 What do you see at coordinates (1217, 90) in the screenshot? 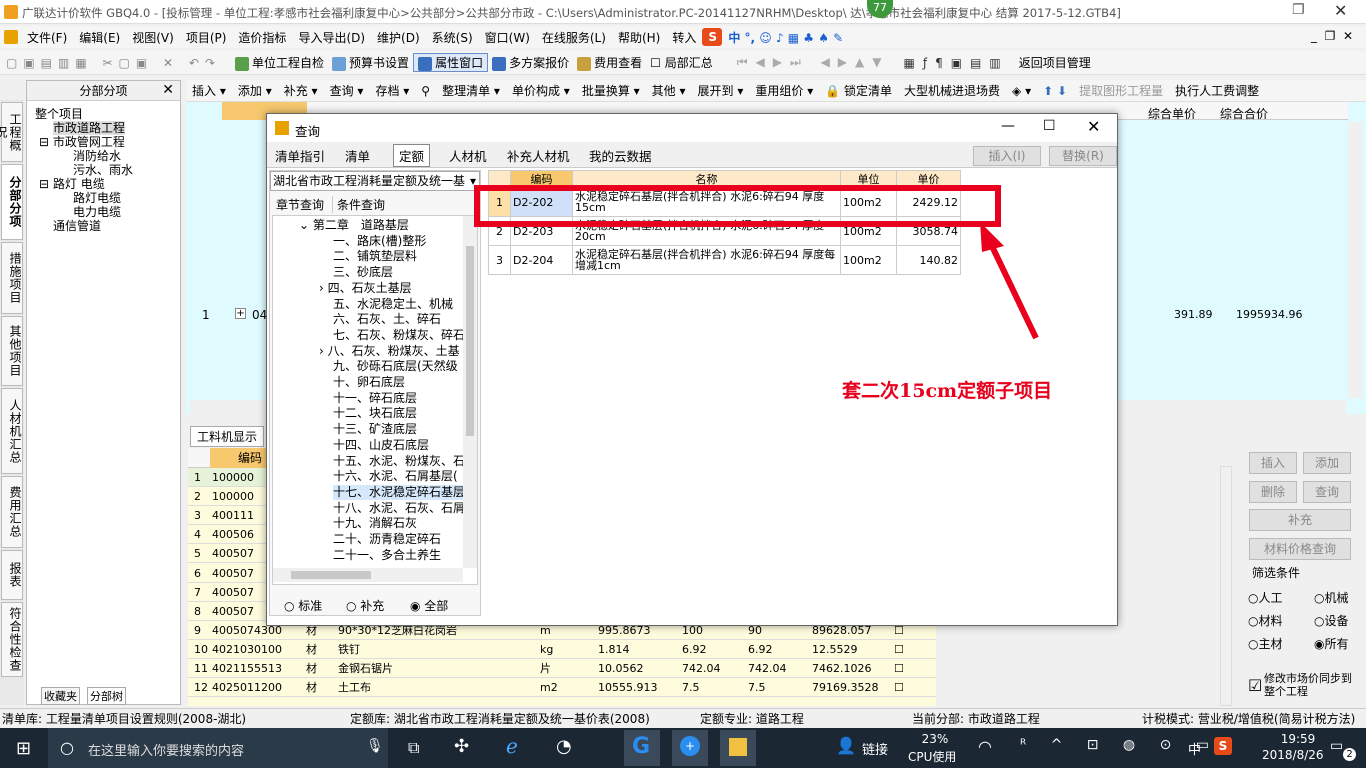
I see `labor-adjust-button: 执行人工费调整` at bounding box center [1217, 90].